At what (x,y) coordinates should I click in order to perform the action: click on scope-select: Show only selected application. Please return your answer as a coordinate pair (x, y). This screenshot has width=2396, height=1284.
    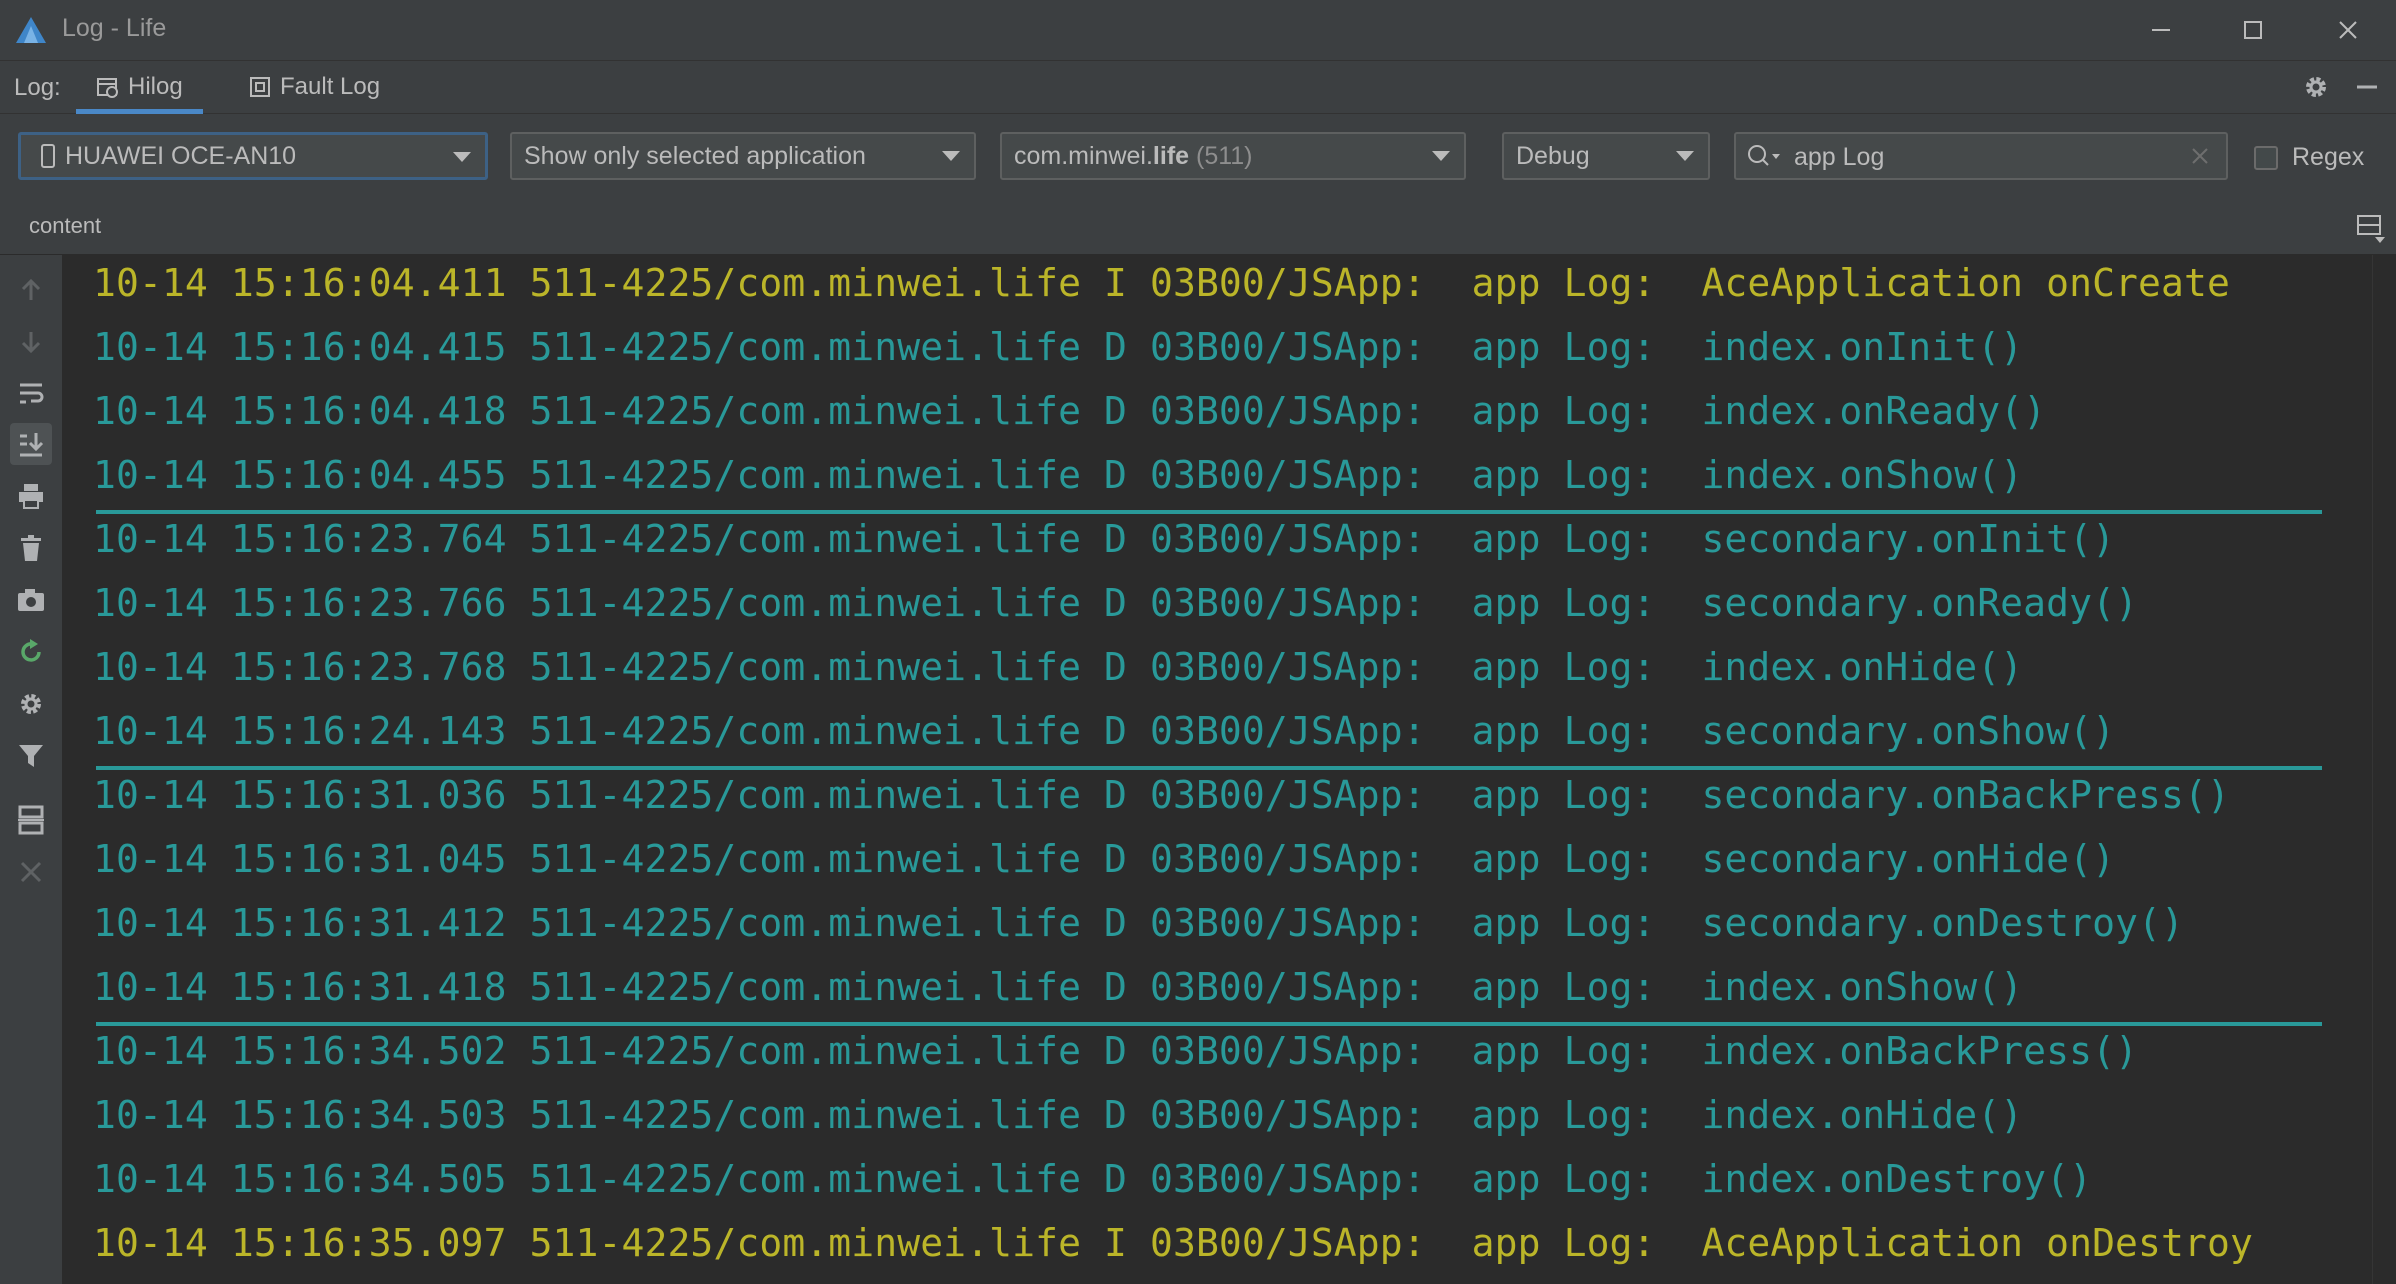
    Looking at the image, I should click on (743, 156).